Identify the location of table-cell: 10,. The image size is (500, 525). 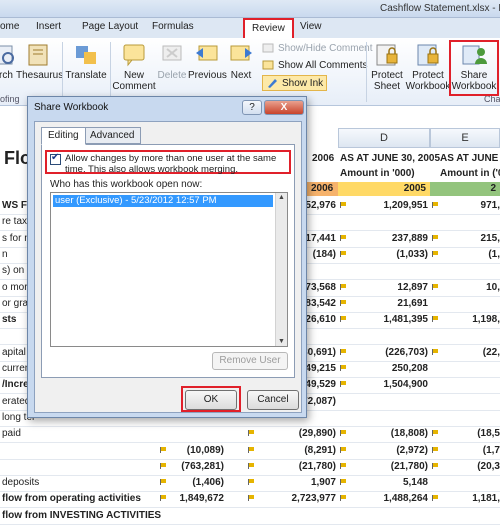
(493, 287).